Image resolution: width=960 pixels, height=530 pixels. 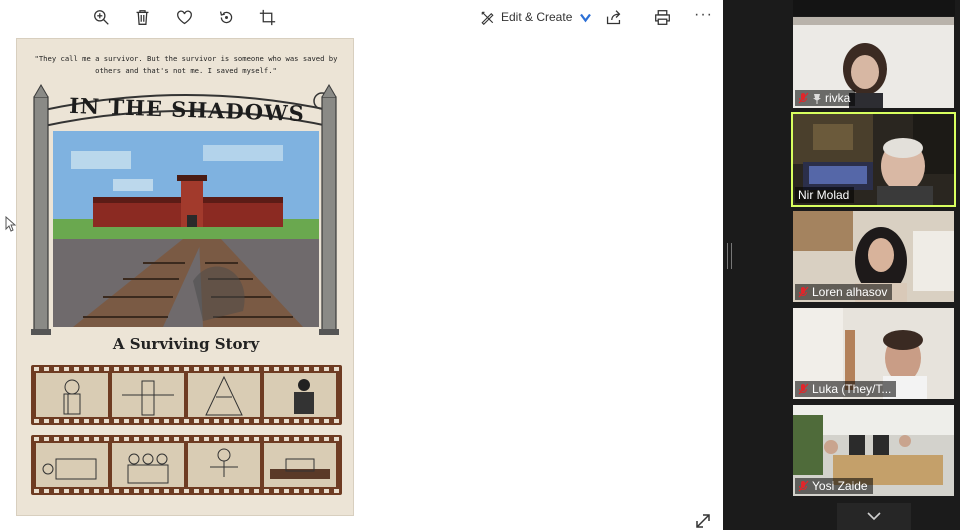 I want to click on delete-button, so click(x=142, y=17).